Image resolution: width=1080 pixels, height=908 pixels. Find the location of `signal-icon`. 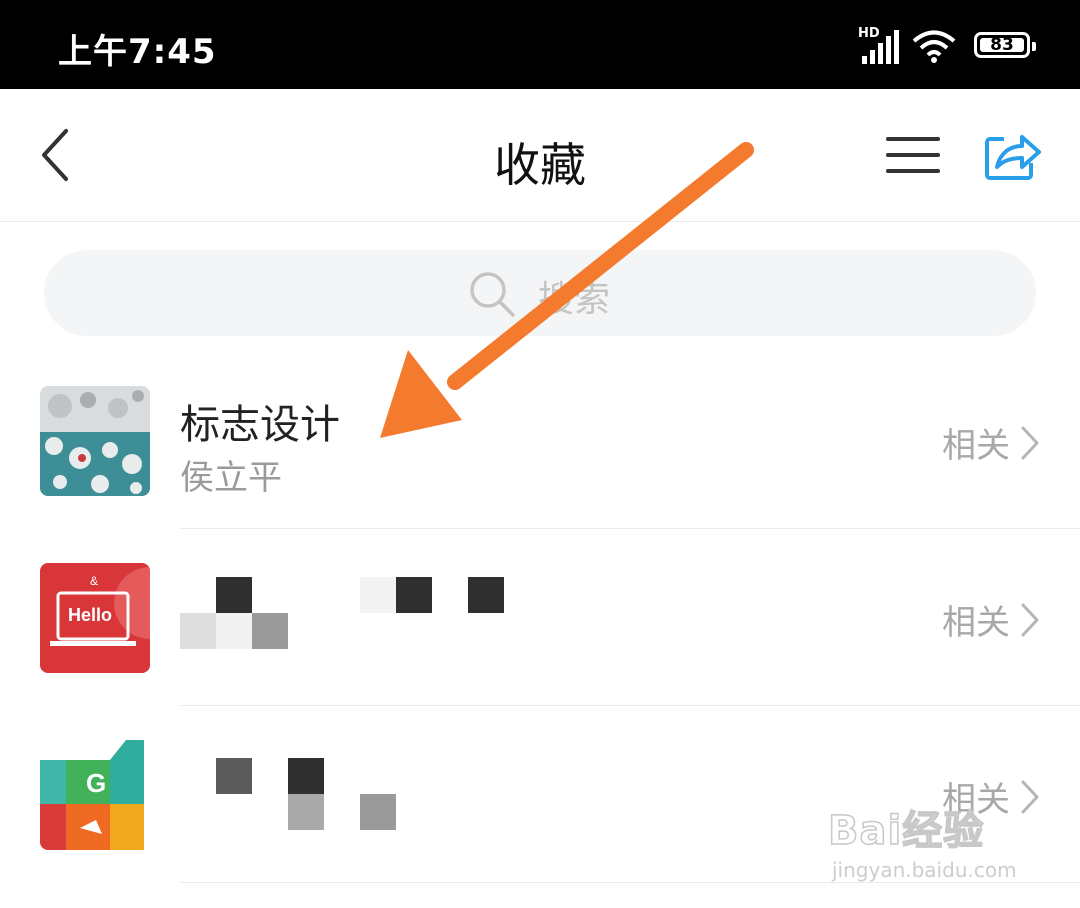

signal-icon is located at coordinates (880, 47).